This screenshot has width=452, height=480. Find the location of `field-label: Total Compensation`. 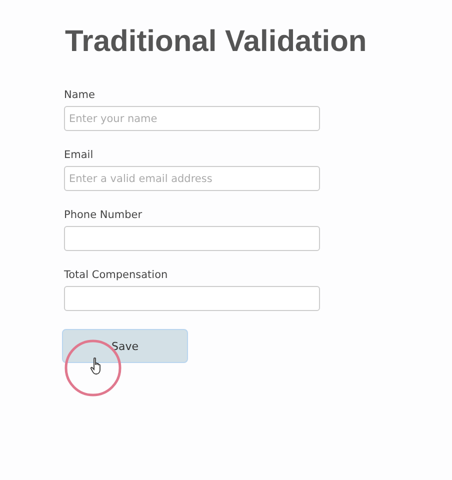

field-label: Total Compensation is located at coordinates (116, 275).